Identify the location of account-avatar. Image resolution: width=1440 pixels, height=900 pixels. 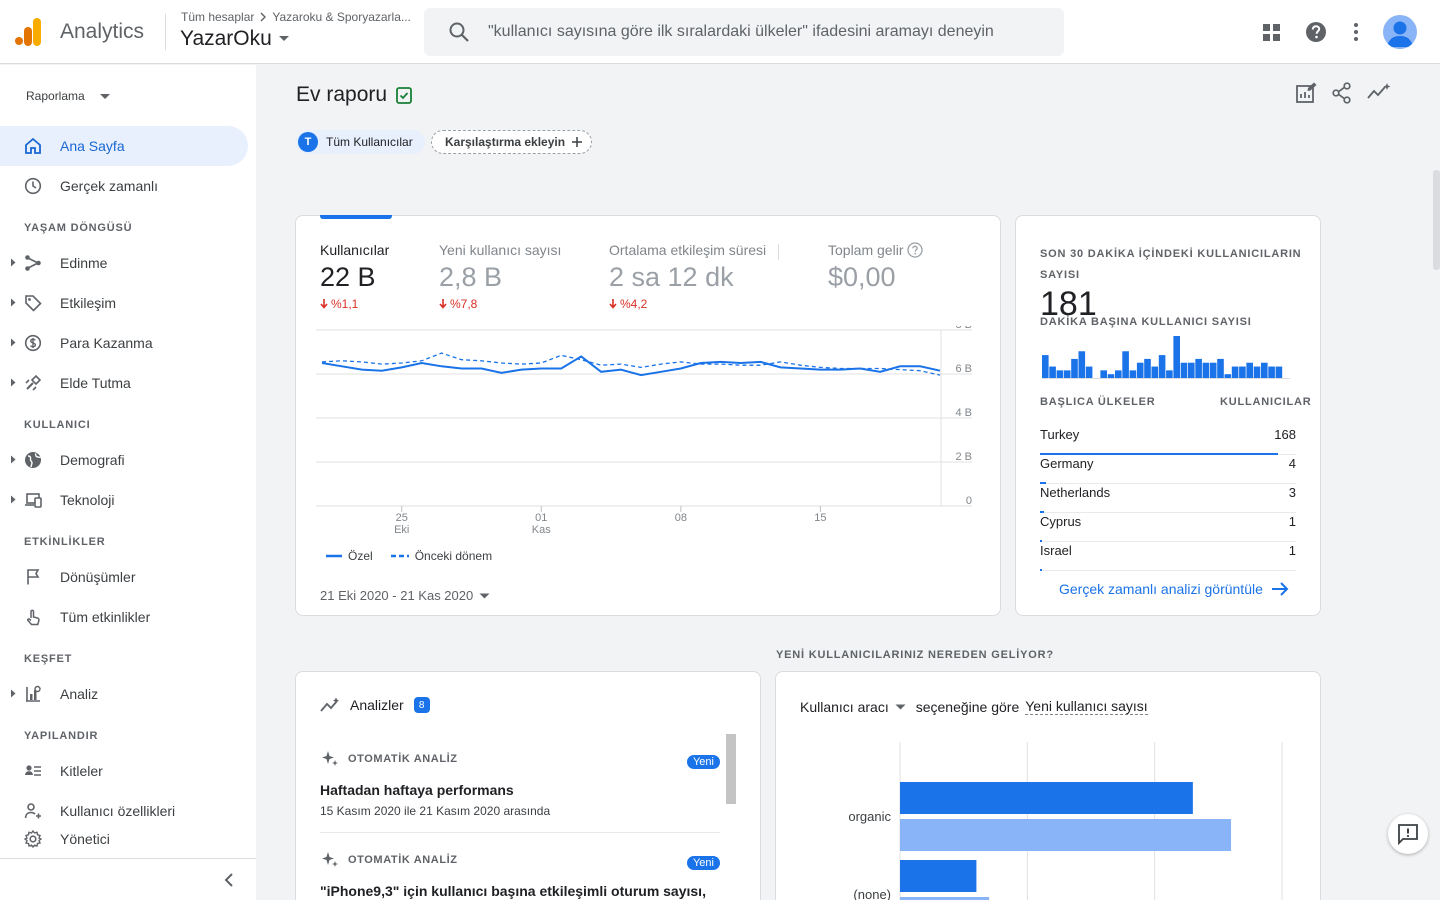
(1400, 32).